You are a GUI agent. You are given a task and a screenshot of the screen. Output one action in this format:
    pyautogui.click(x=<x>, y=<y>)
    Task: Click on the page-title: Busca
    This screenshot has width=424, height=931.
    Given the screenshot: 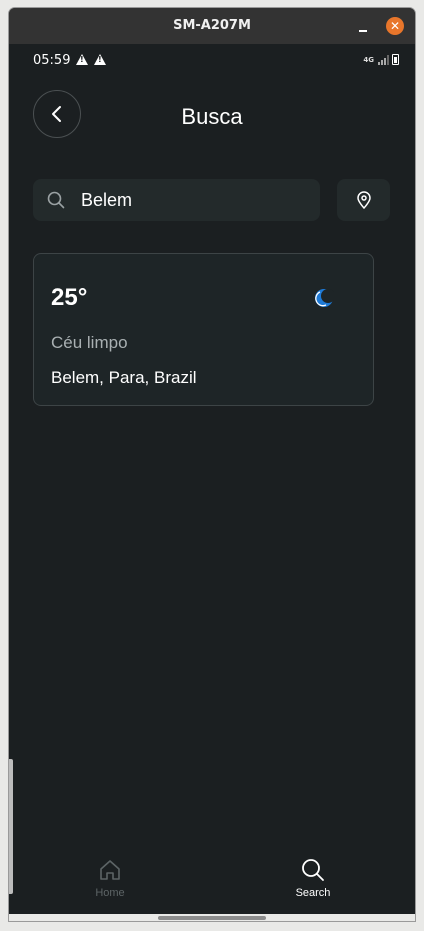 What is the action you would take?
    pyautogui.click(x=212, y=116)
    